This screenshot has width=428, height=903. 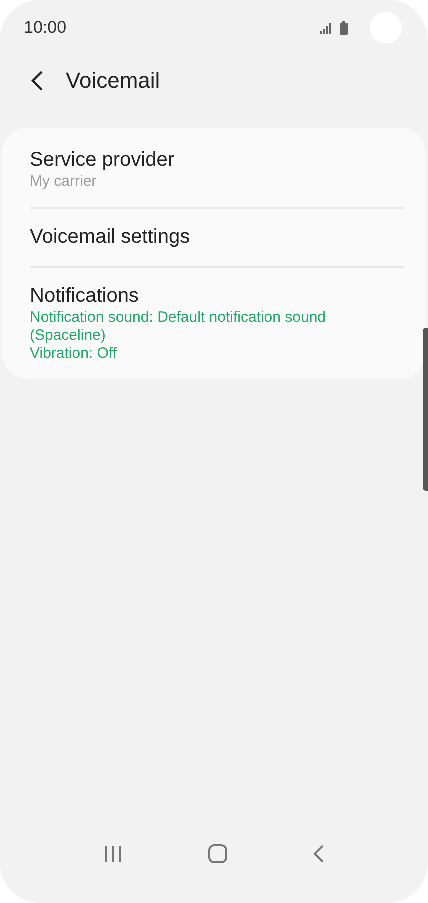 I want to click on settings-item: Notifications Notification sound: Default notification sound (Spaceline) Vibration: Off, so click(x=217, y=322).